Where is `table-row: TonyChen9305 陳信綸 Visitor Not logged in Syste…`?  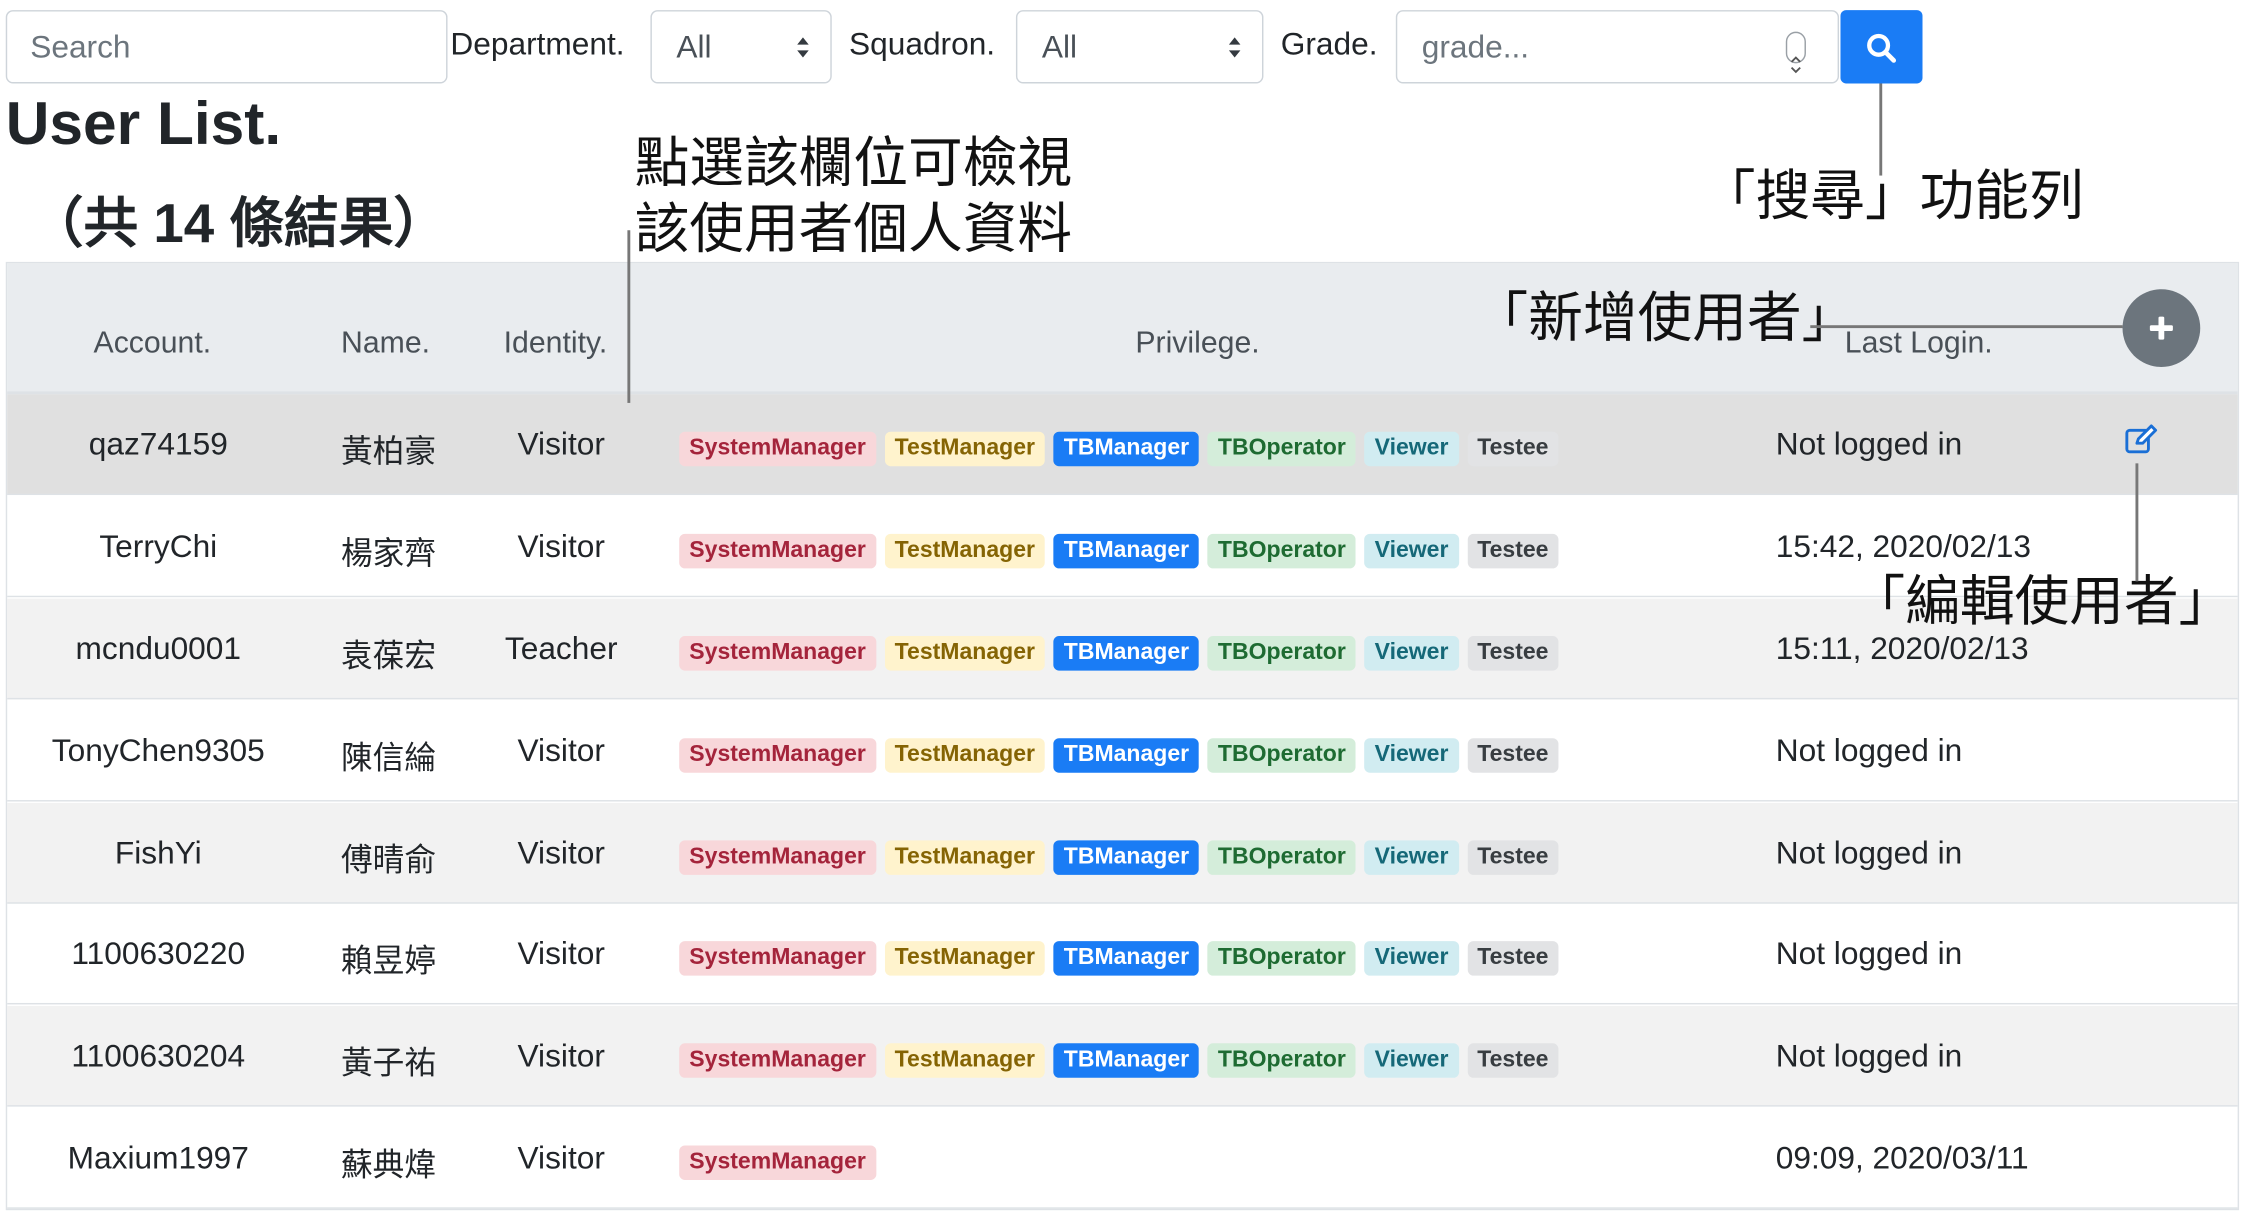
table-row: TonyChen9305 陳信綸 Visitor Not logged in Syste… is located at coordinates (1122, 751).